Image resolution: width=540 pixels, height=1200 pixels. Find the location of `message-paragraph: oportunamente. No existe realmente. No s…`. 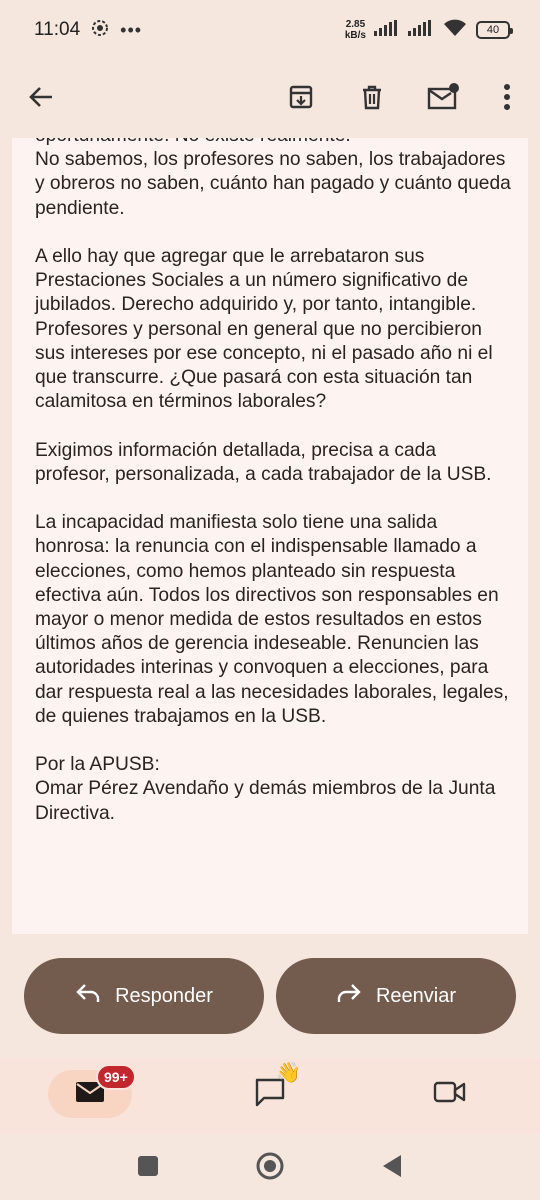

message-paragraph: oportunamente. No existe realmente. No s… is located at coordinates (273, 178).